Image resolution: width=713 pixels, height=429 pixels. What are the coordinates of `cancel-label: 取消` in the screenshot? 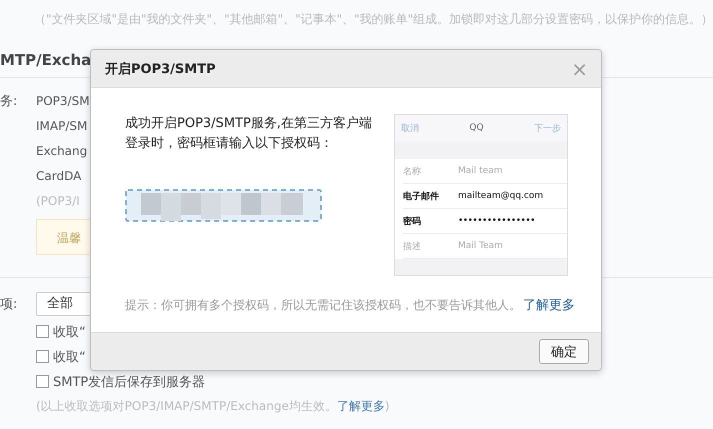 It's located at (410, 128).